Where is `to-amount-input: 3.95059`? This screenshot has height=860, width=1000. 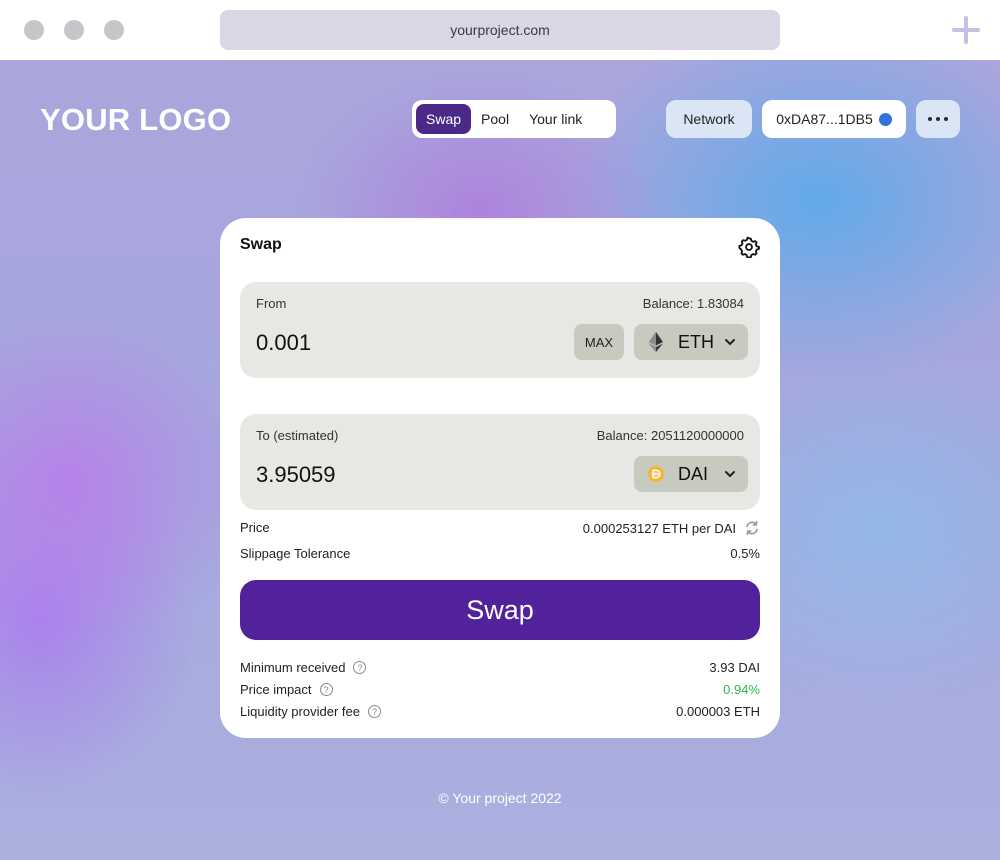 to-amount-input: 3.95059 is located at coordinates (296, 475).